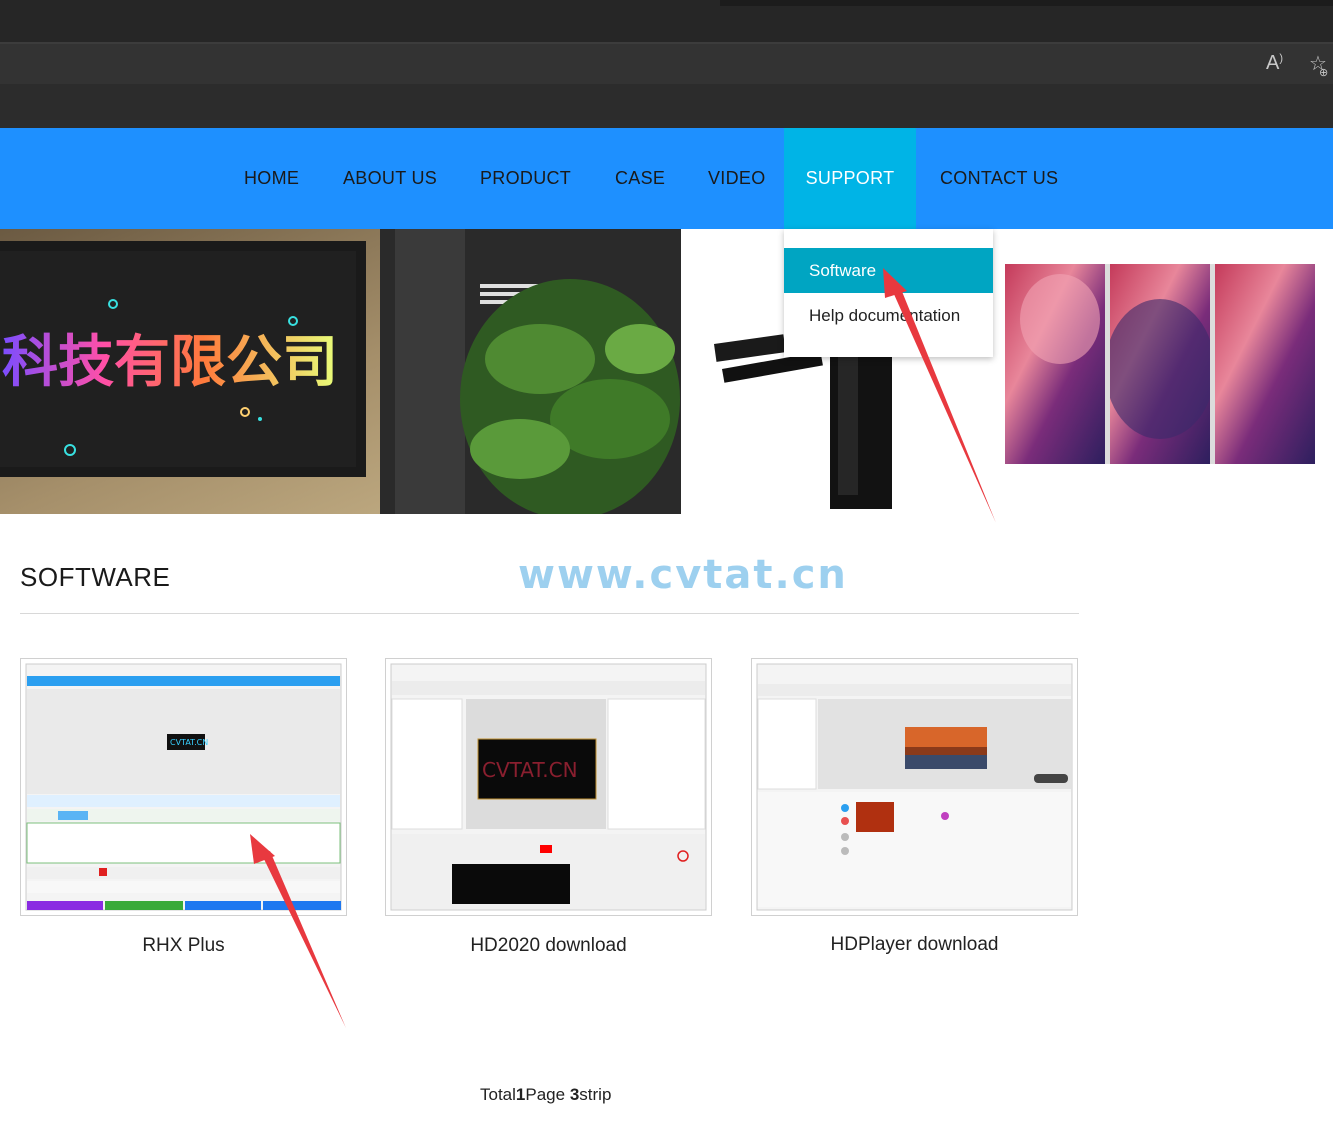  Describe the element at coordinates (888, 315) in the screenshot. I see `dropdown-help-documentation: Help documentation` at that location.